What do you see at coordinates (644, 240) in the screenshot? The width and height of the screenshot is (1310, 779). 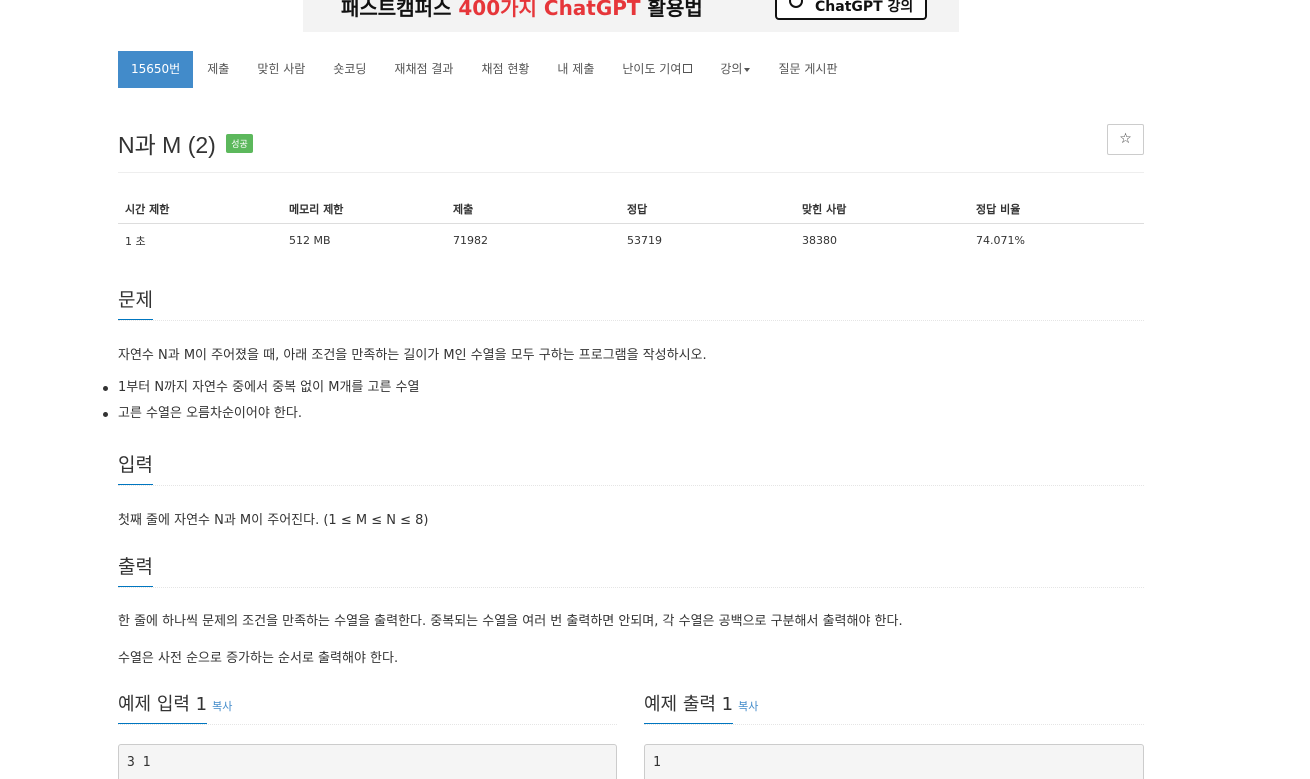 I see `table-cell: 53719` at bounding box center [644, 240].